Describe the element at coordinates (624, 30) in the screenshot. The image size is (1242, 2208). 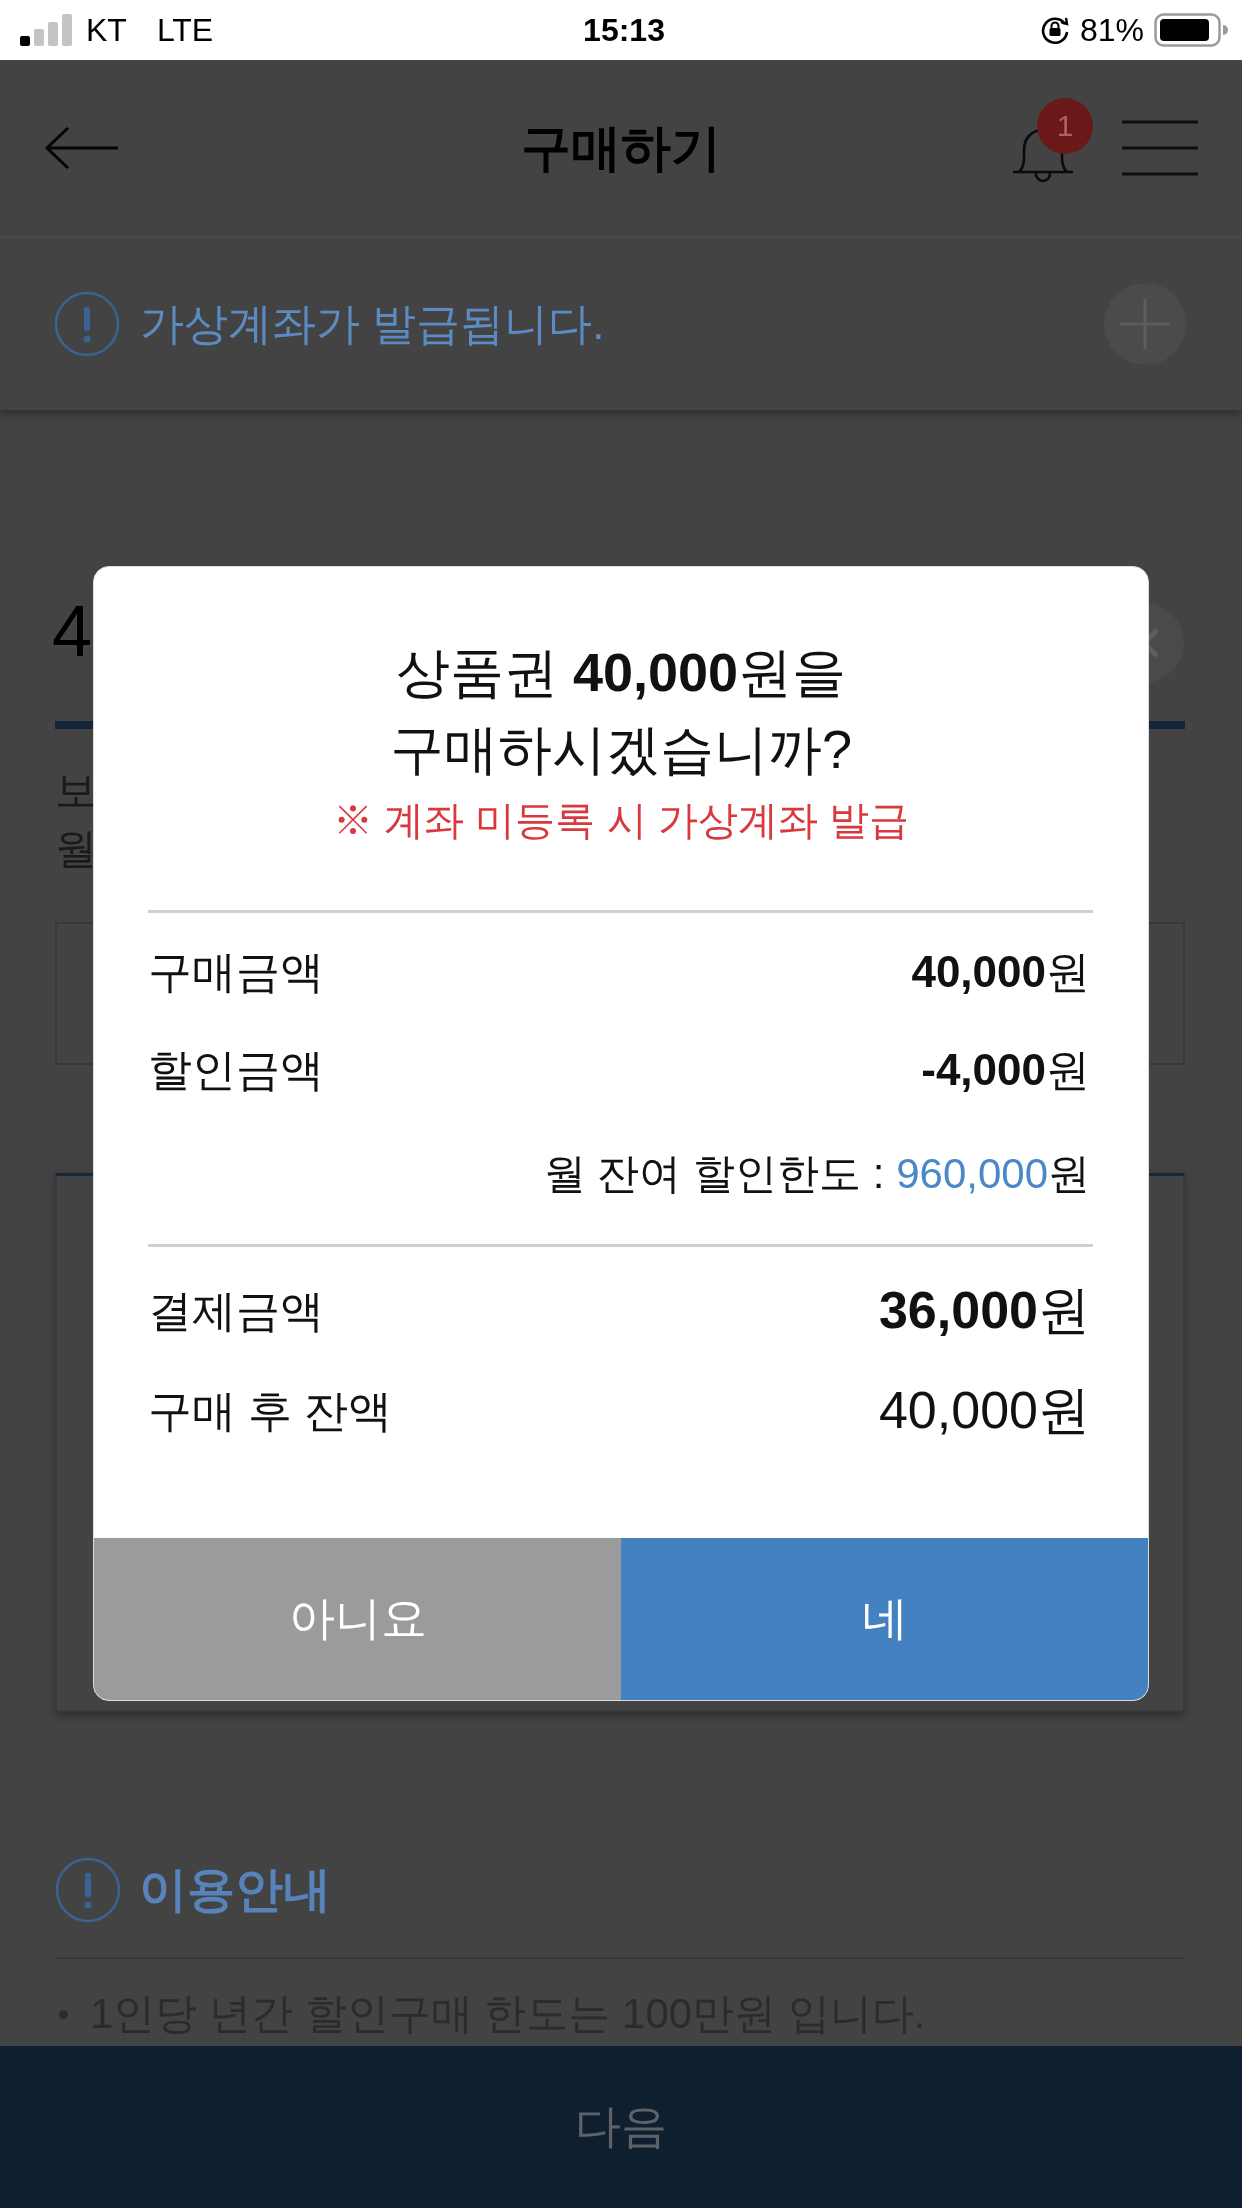
I see `status-time: 15:13` at that location.